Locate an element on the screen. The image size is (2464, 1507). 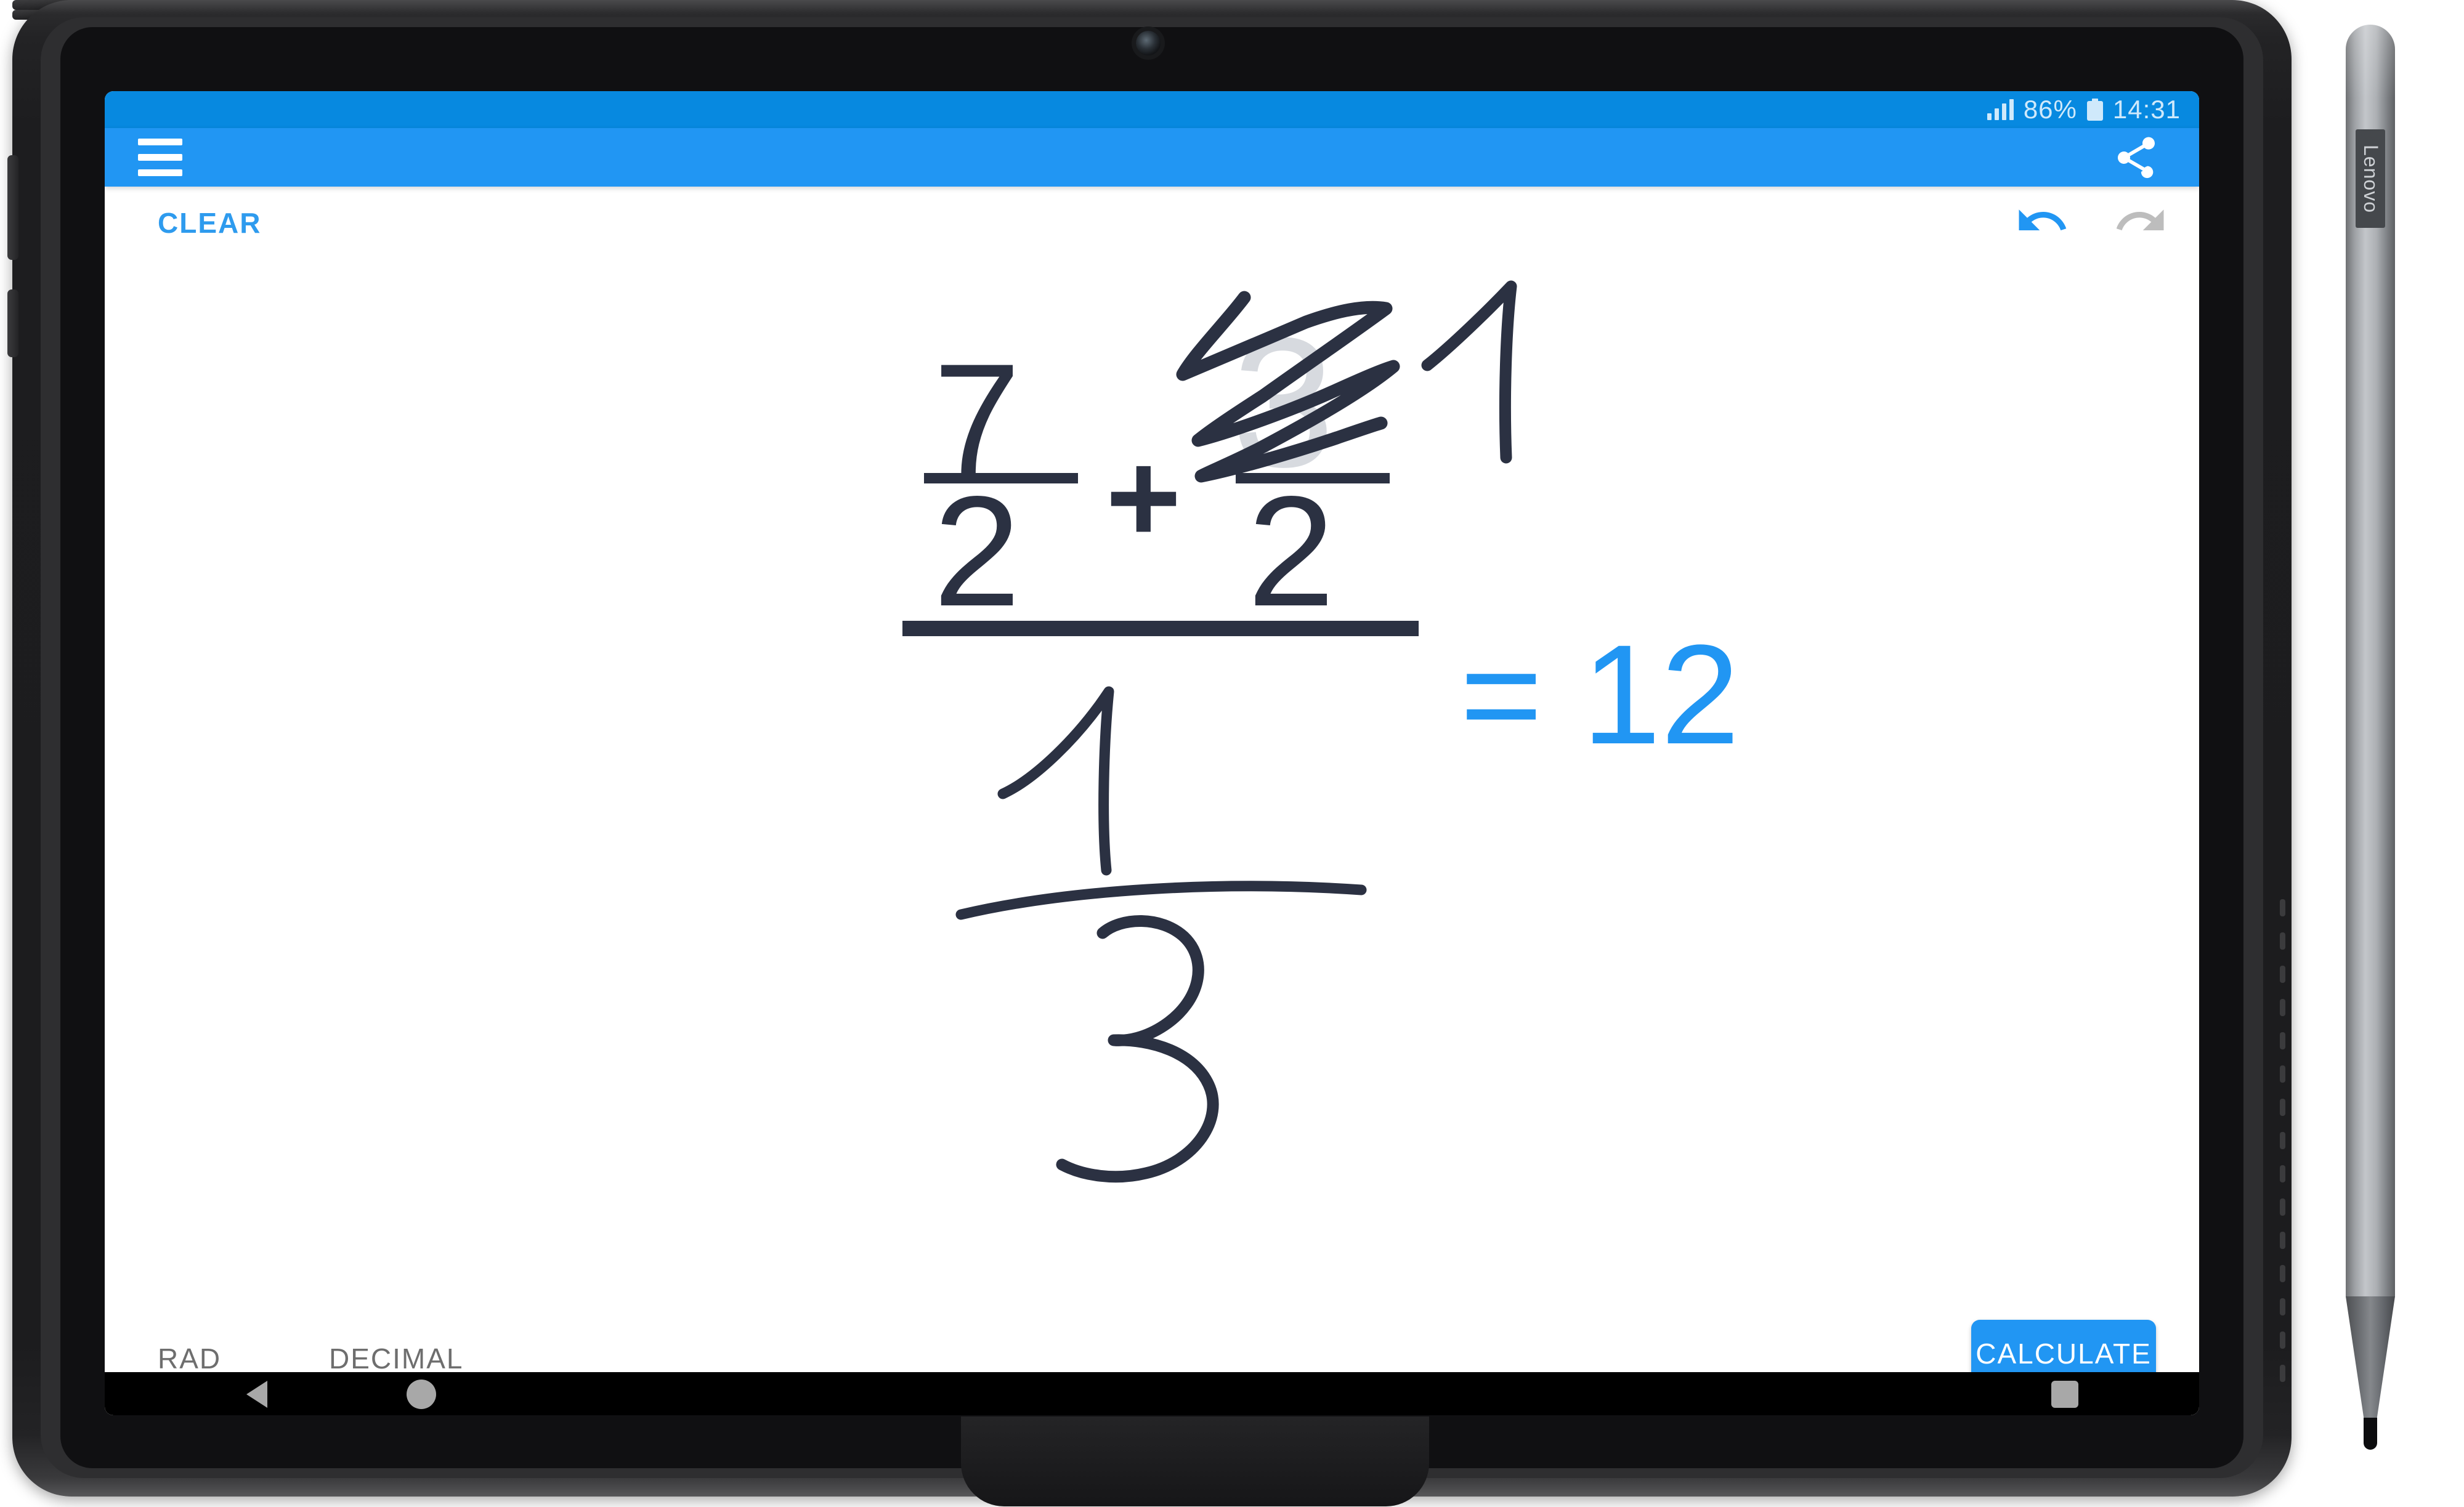
stylus-brand-text: Lenovo is located at coordinates (2370, 178).